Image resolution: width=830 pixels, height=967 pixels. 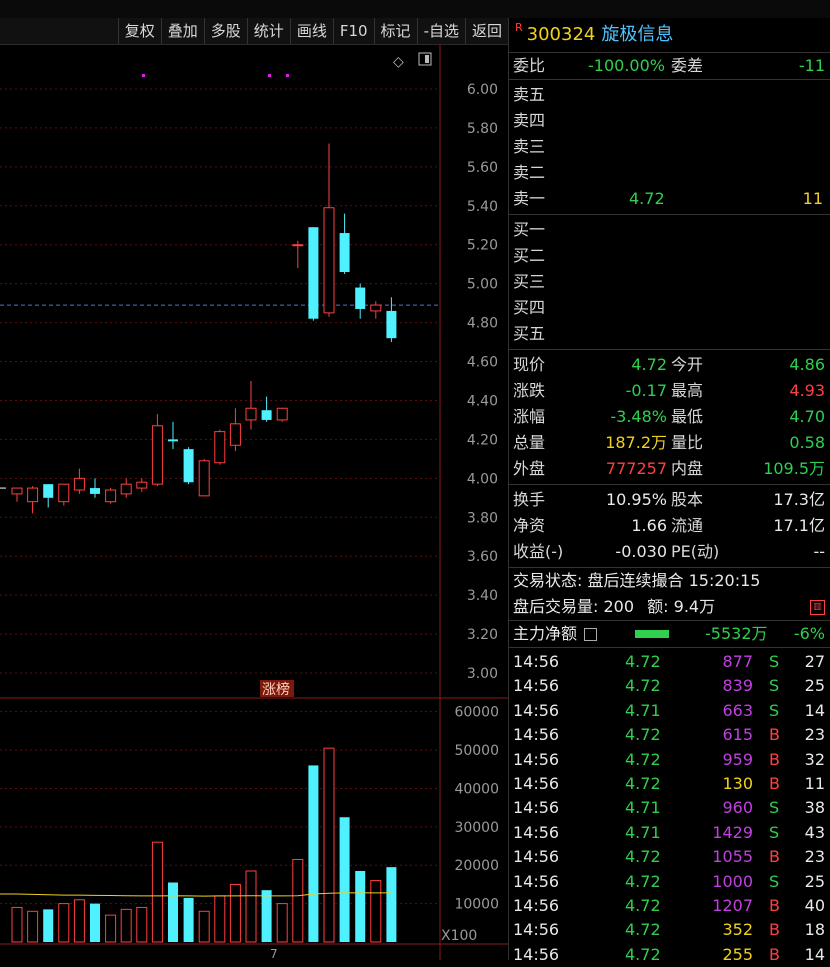 What do you see at coordinates (545, 633) in the screenshot?
I see `main-flow-label: 主力净额` at bounding box center [545, 633].